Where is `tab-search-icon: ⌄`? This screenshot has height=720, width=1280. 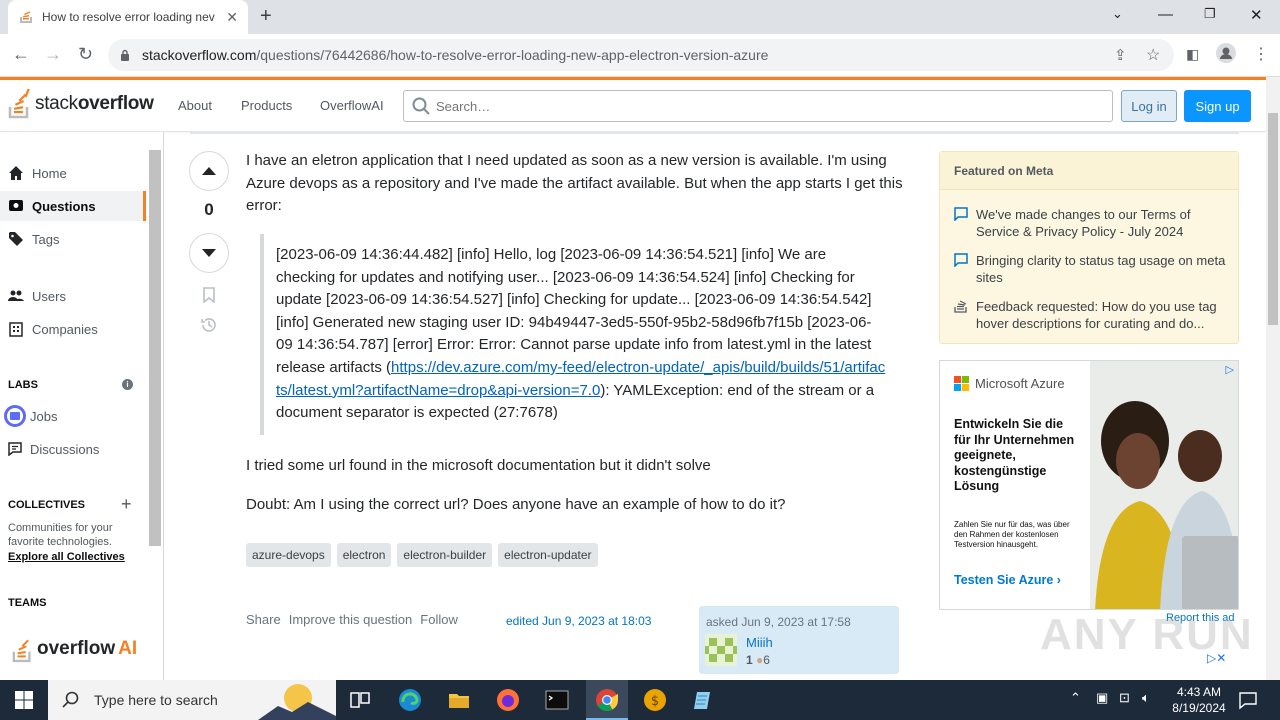
tab-search-icon: ⌄ is located at coordinates (1117, 14).